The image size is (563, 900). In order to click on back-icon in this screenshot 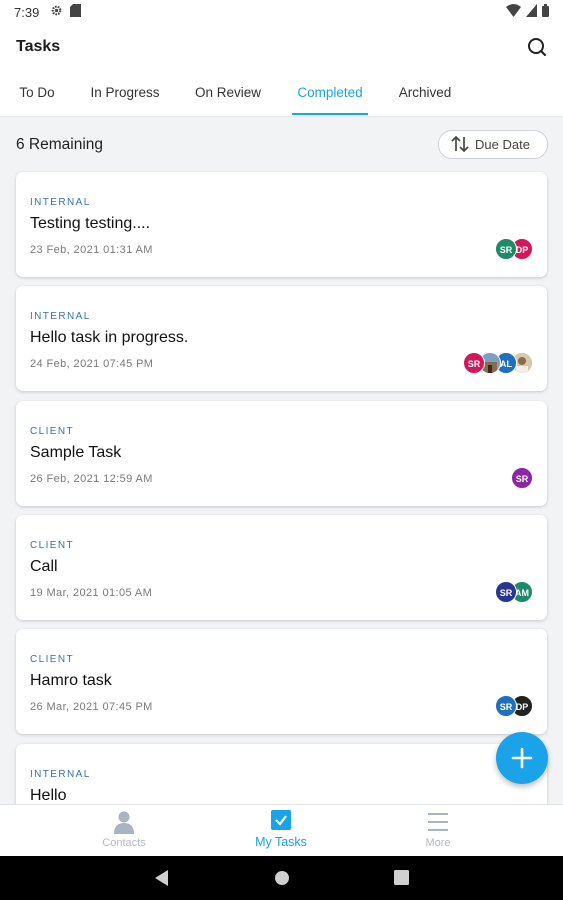, I will do `click(162, 880)`.